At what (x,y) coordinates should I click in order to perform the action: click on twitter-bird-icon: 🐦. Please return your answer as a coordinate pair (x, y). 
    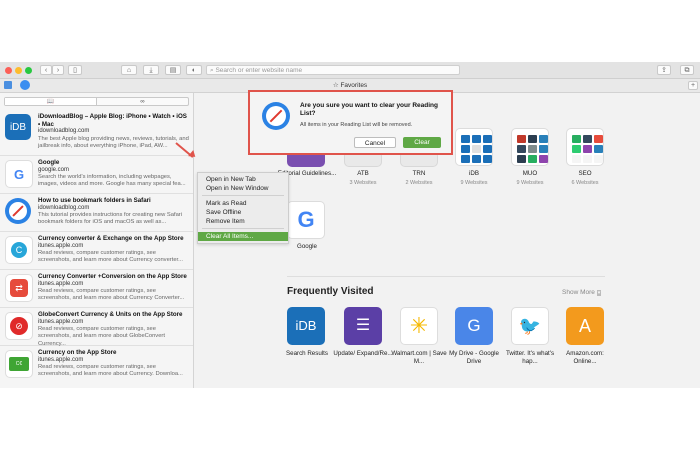
    Looking at the image, I should click on (530, 326).